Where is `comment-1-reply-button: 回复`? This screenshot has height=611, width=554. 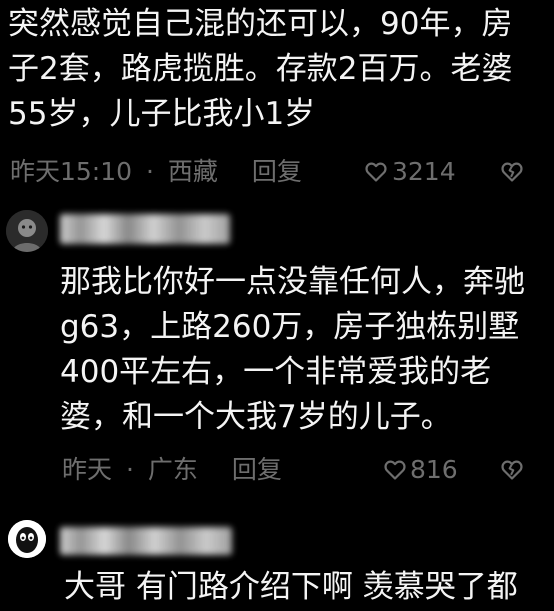
comment-1-reply-button: 回复 is located at coordinates (277, 172).